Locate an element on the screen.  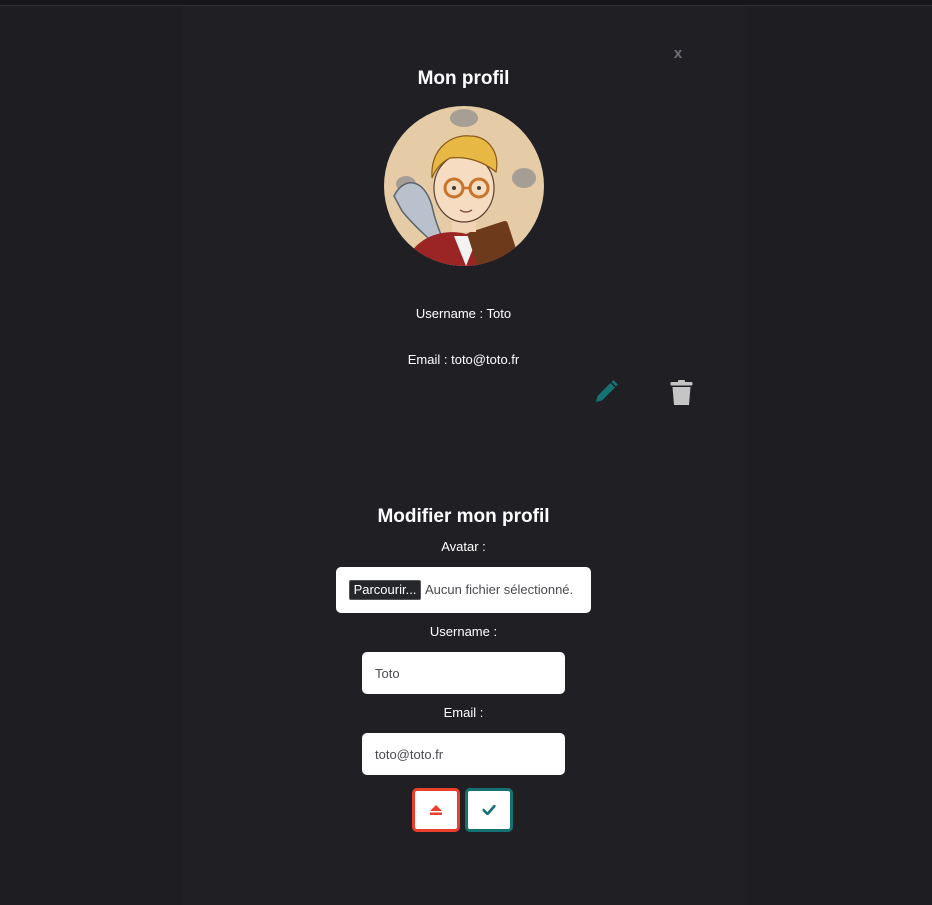
check-icon is located at coordinates (489, 810).